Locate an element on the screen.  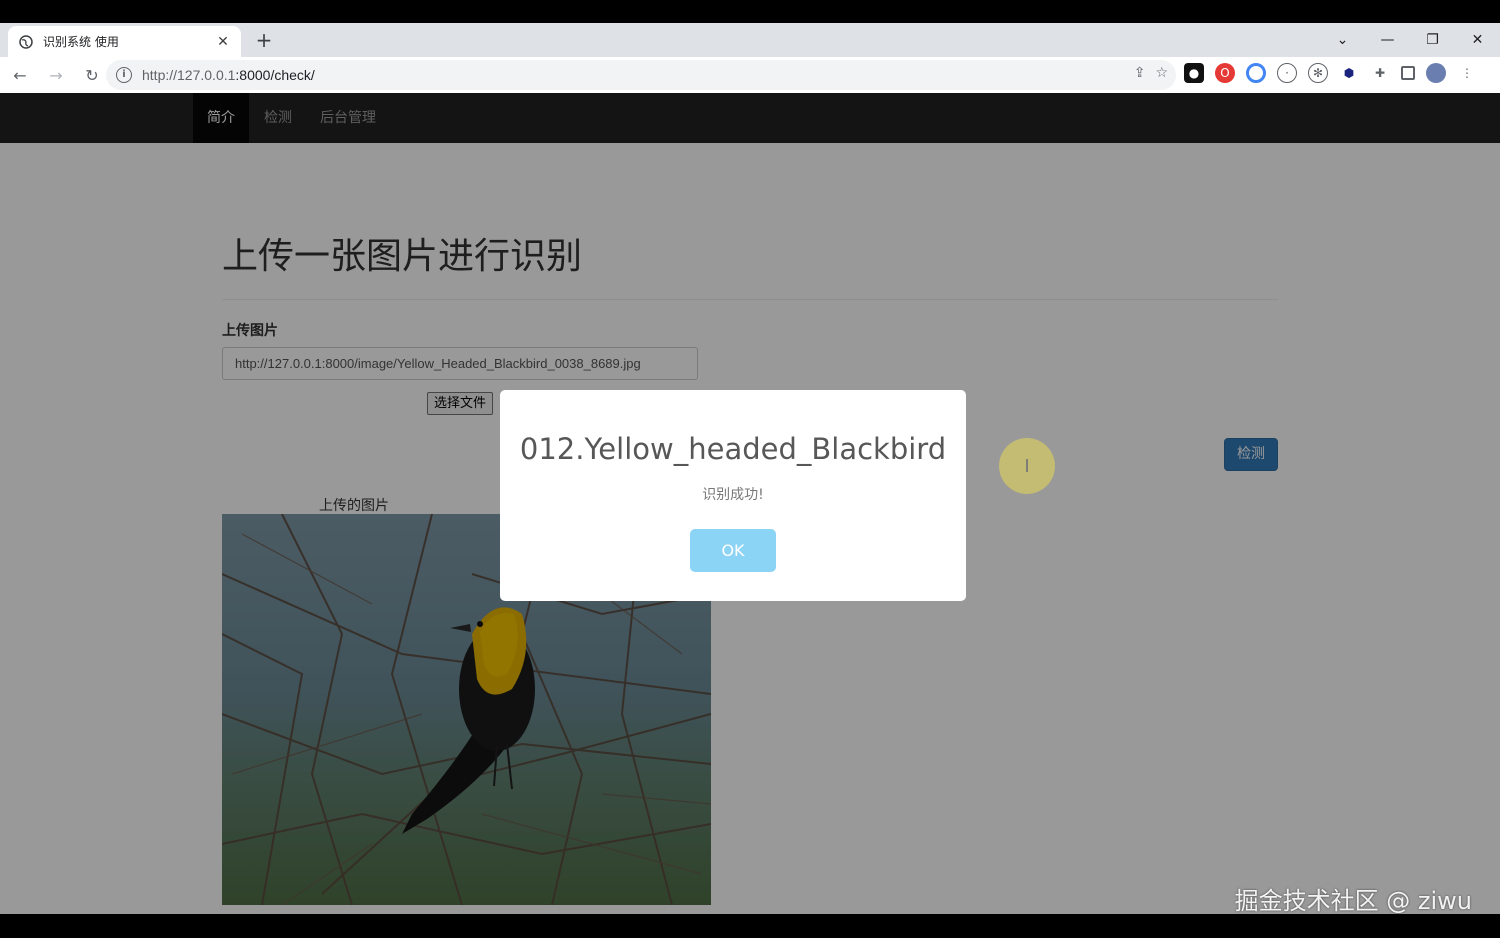
dialog-title: 012.Yellow_headed_Blackbird is located at coordinates (733, 449).